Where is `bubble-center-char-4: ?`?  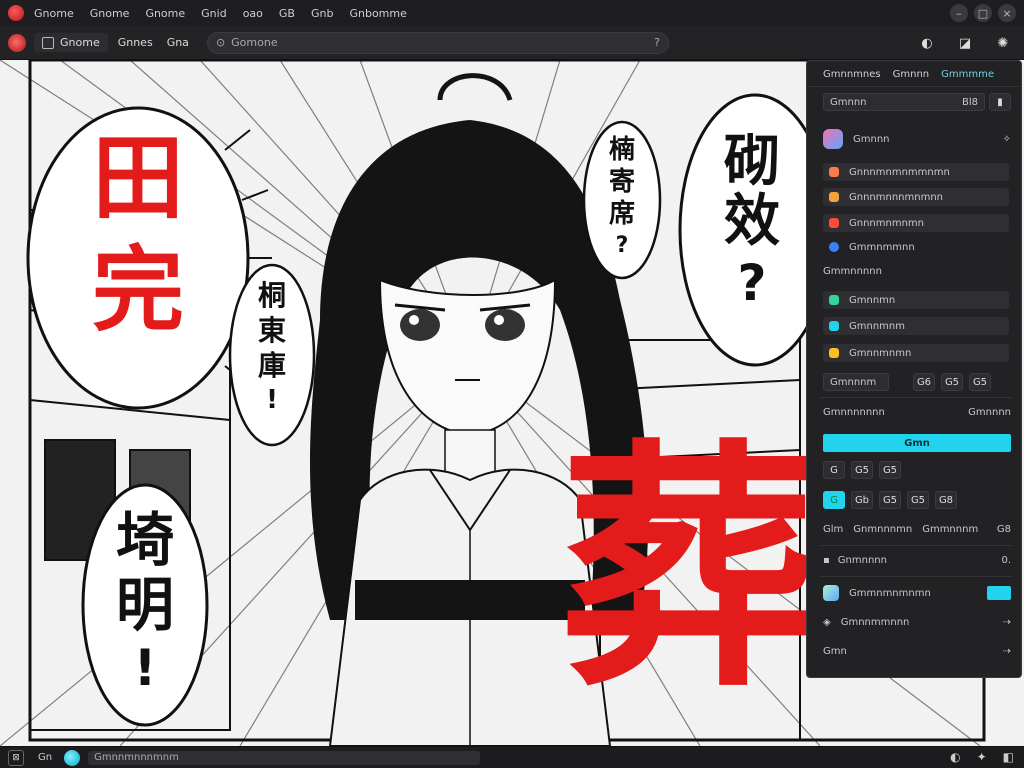
bubble-center-char-4: ? is located at coordinates (622, 245).